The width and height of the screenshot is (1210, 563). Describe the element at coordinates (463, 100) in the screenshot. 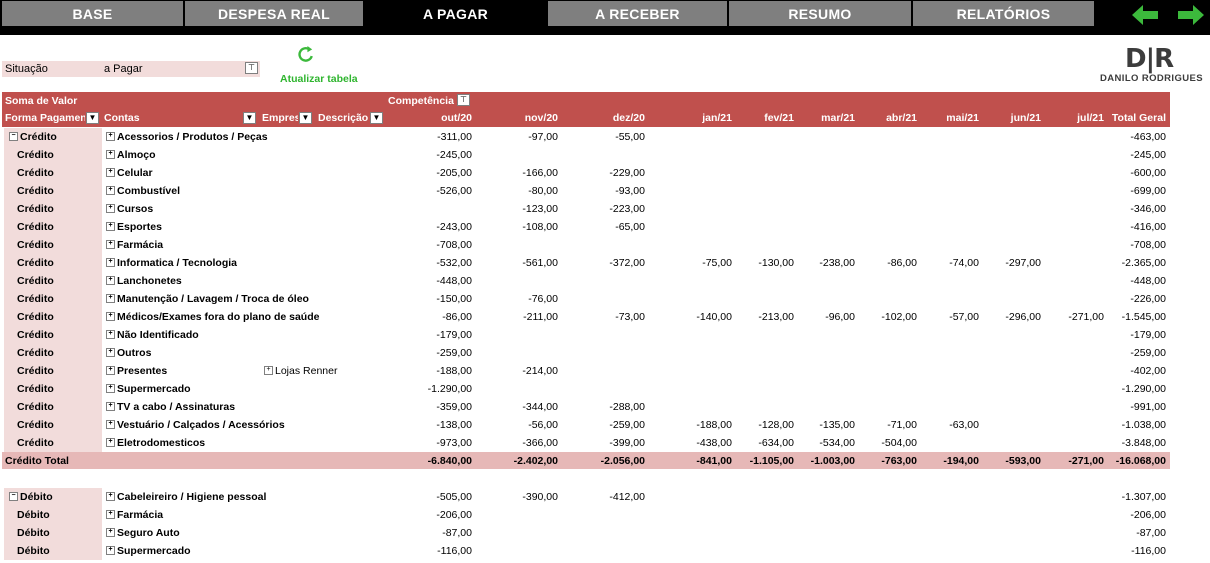

I see `column-filter-icon: ⊤` at that location.